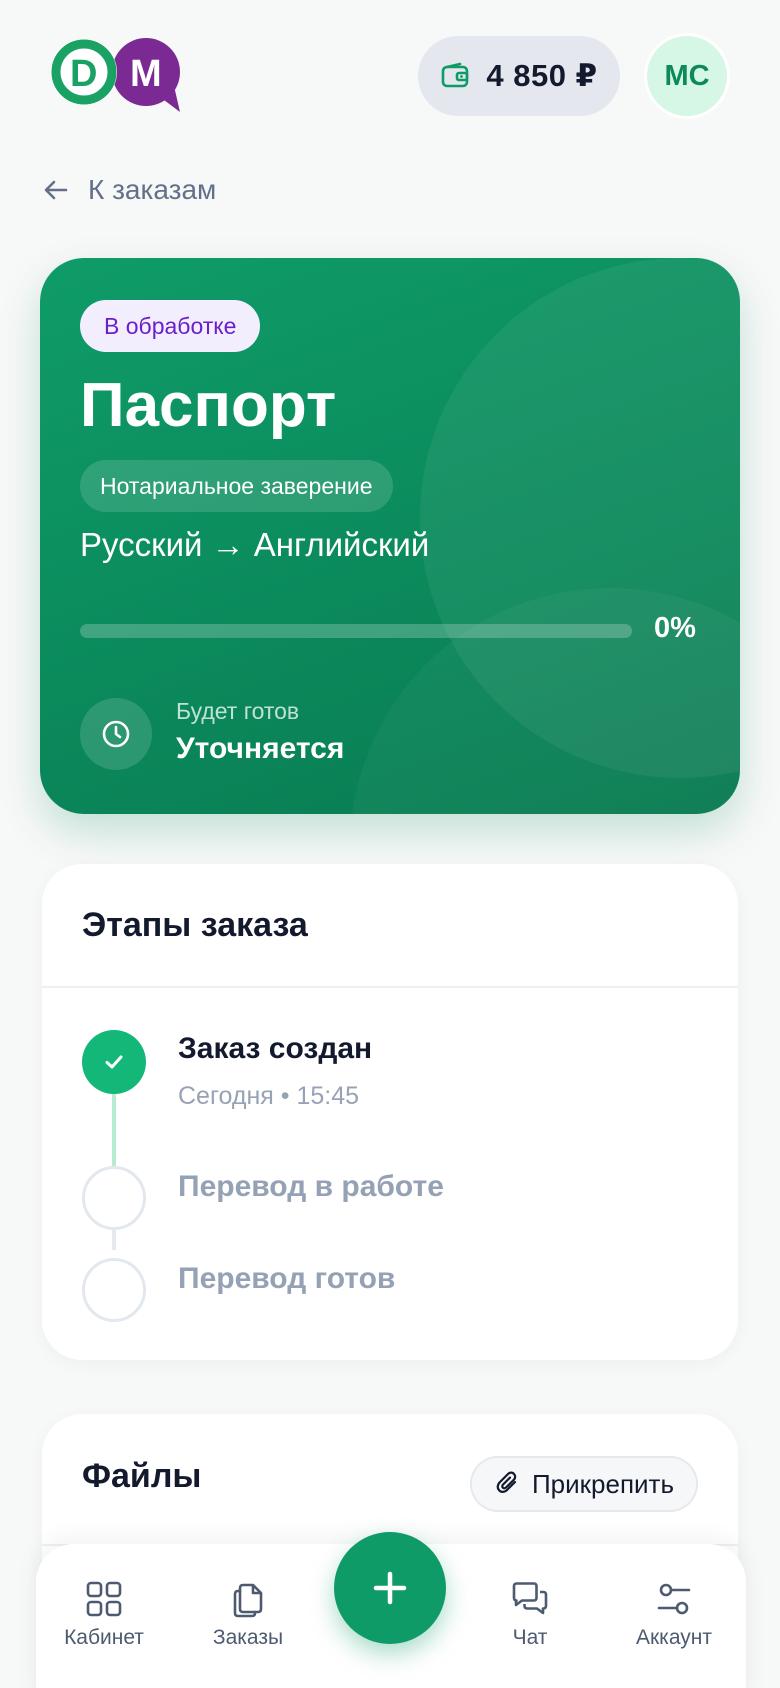 The height and width of the screenshot is (1688, 780). I want to click on check-icon, so click(114, 1062).